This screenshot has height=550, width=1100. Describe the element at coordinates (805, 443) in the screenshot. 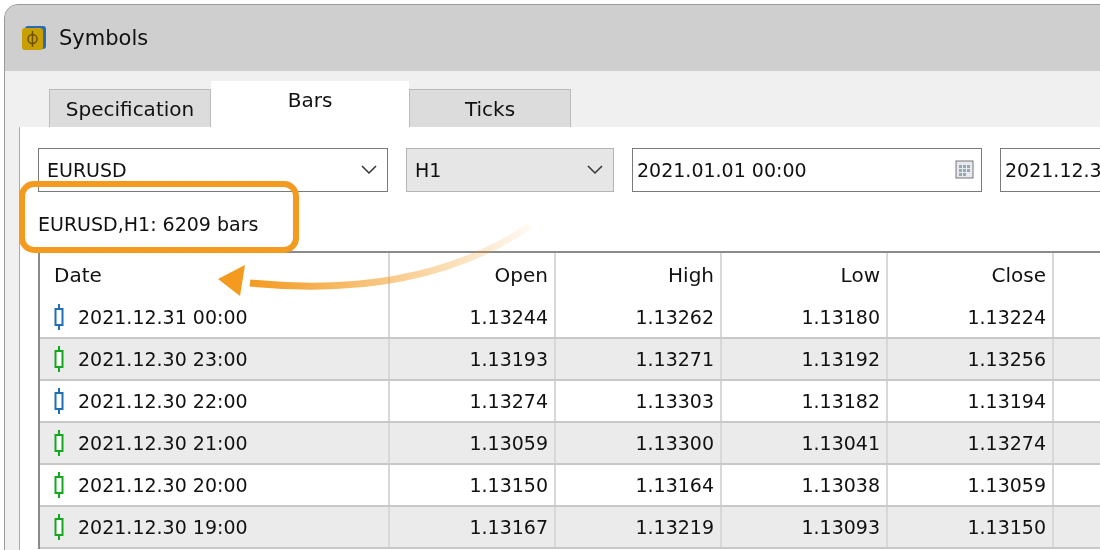

I see `table-cell: 1.13041` at that location.